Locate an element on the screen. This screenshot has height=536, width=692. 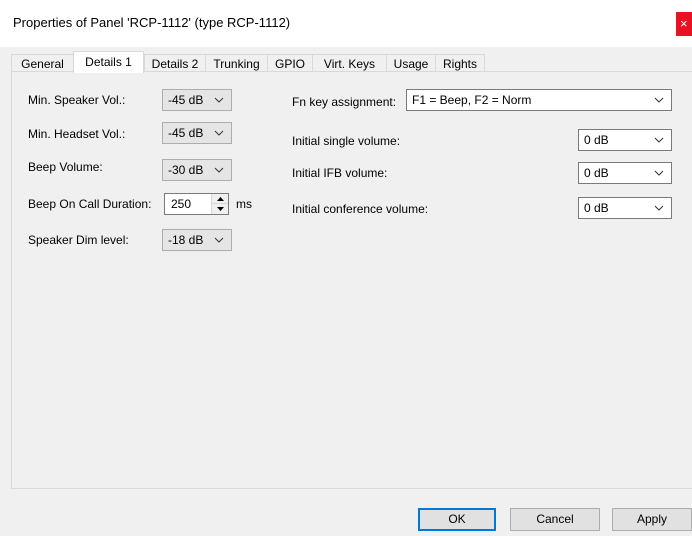
tab-label: Trunking is located at coordinates (236, 64).